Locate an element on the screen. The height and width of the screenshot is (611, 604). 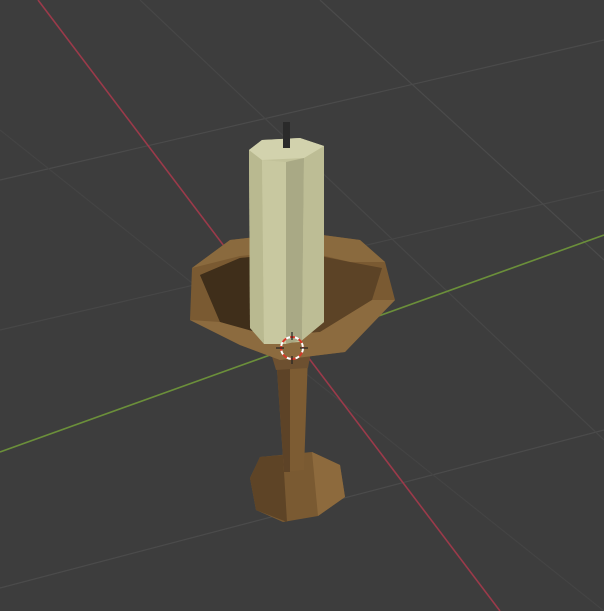
wick is located at coordinates (286, 135).